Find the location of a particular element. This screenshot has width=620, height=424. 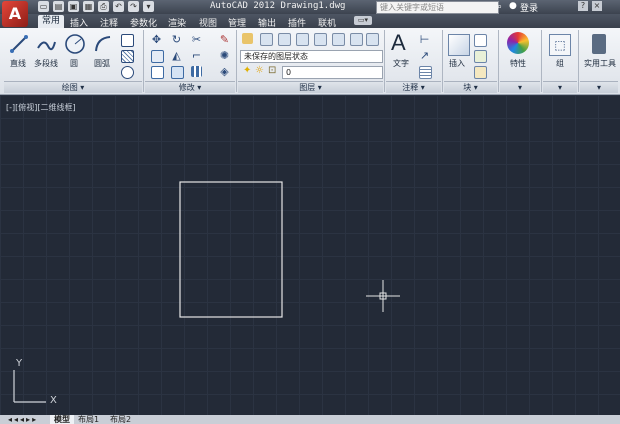

tab-layout2: 布局2 is located at coordinates (120, 419).